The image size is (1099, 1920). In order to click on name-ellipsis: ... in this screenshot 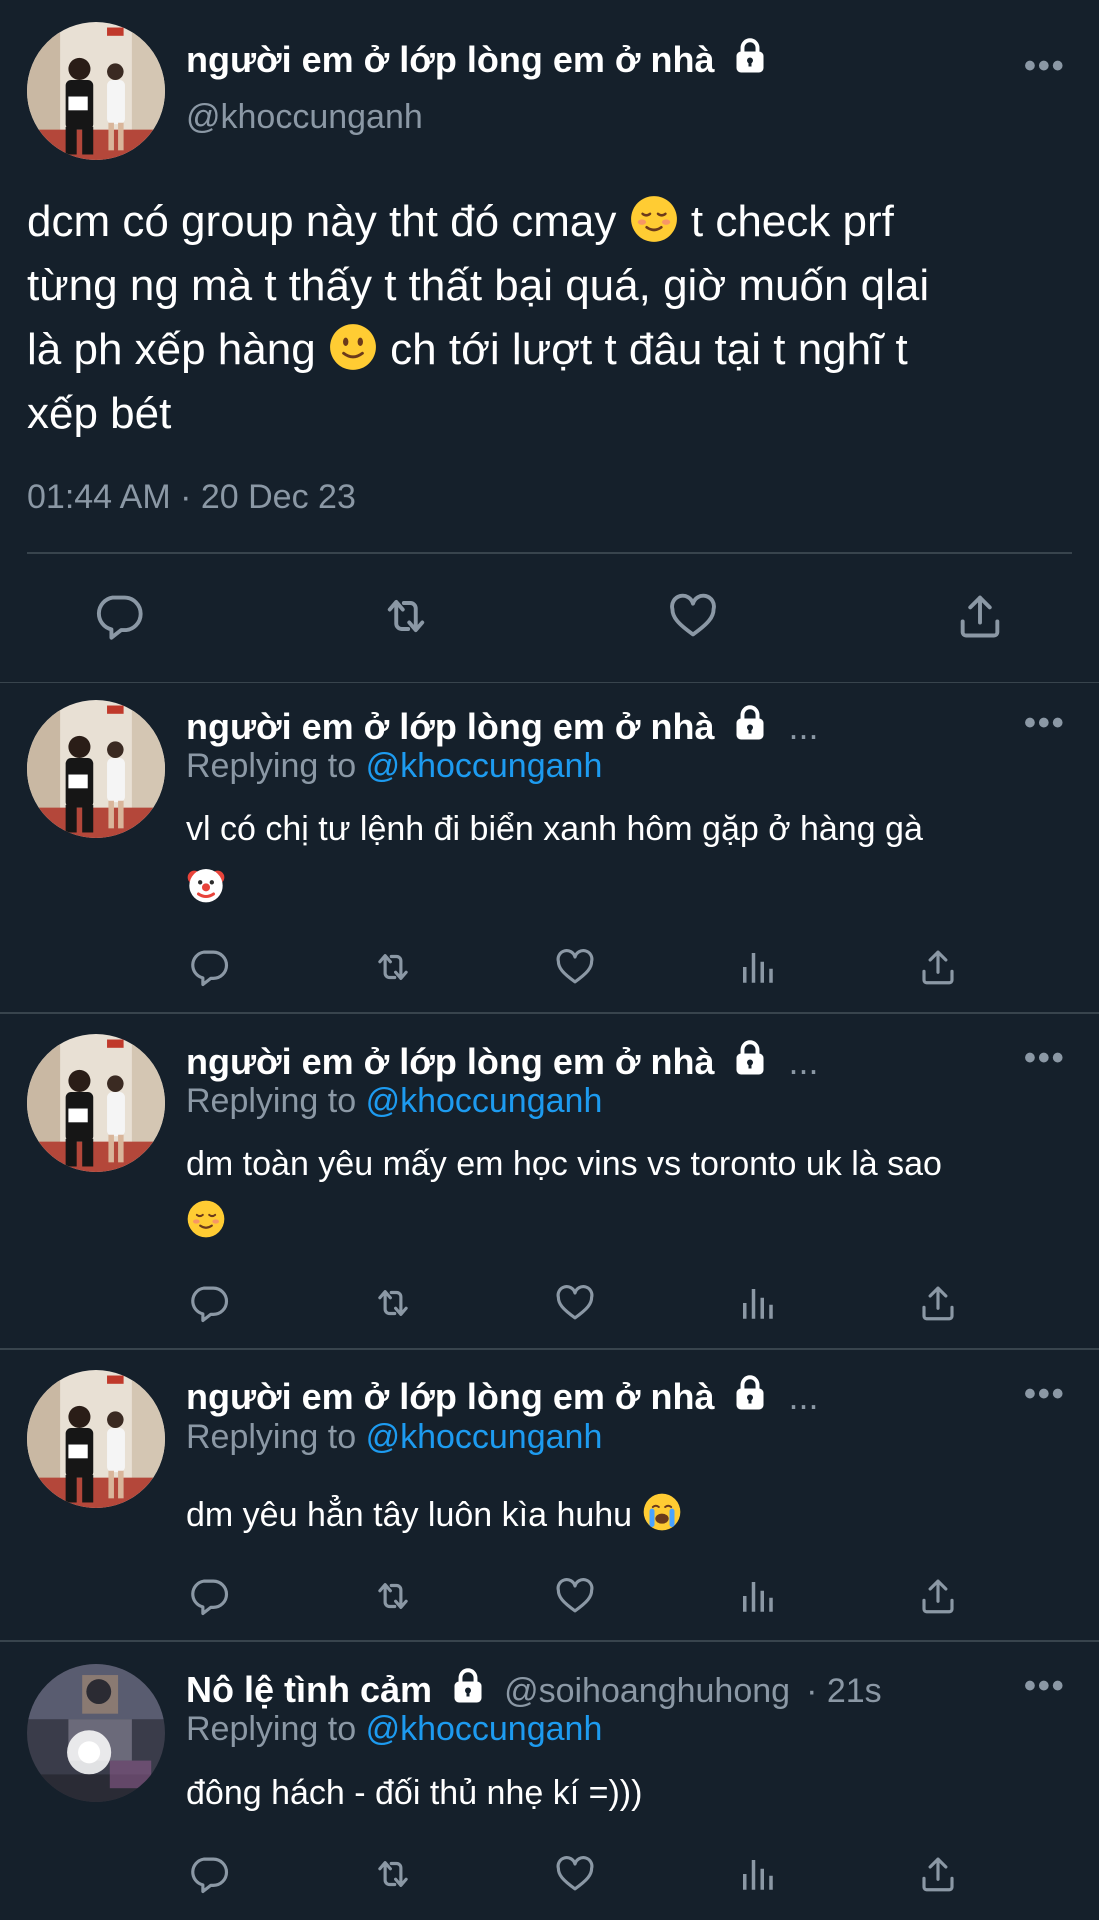, I will do `click(803, 726)`.